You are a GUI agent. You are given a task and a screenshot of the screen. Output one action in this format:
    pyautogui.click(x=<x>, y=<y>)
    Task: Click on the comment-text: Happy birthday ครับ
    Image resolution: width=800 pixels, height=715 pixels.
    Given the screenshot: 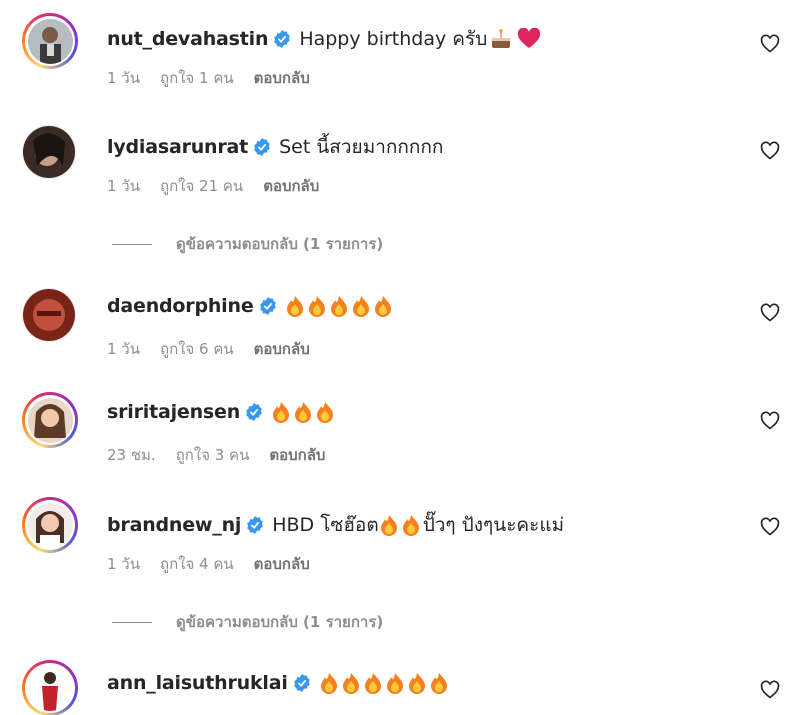 What is the action you would take?
    pyautogui.click(x=393, y=39)
    